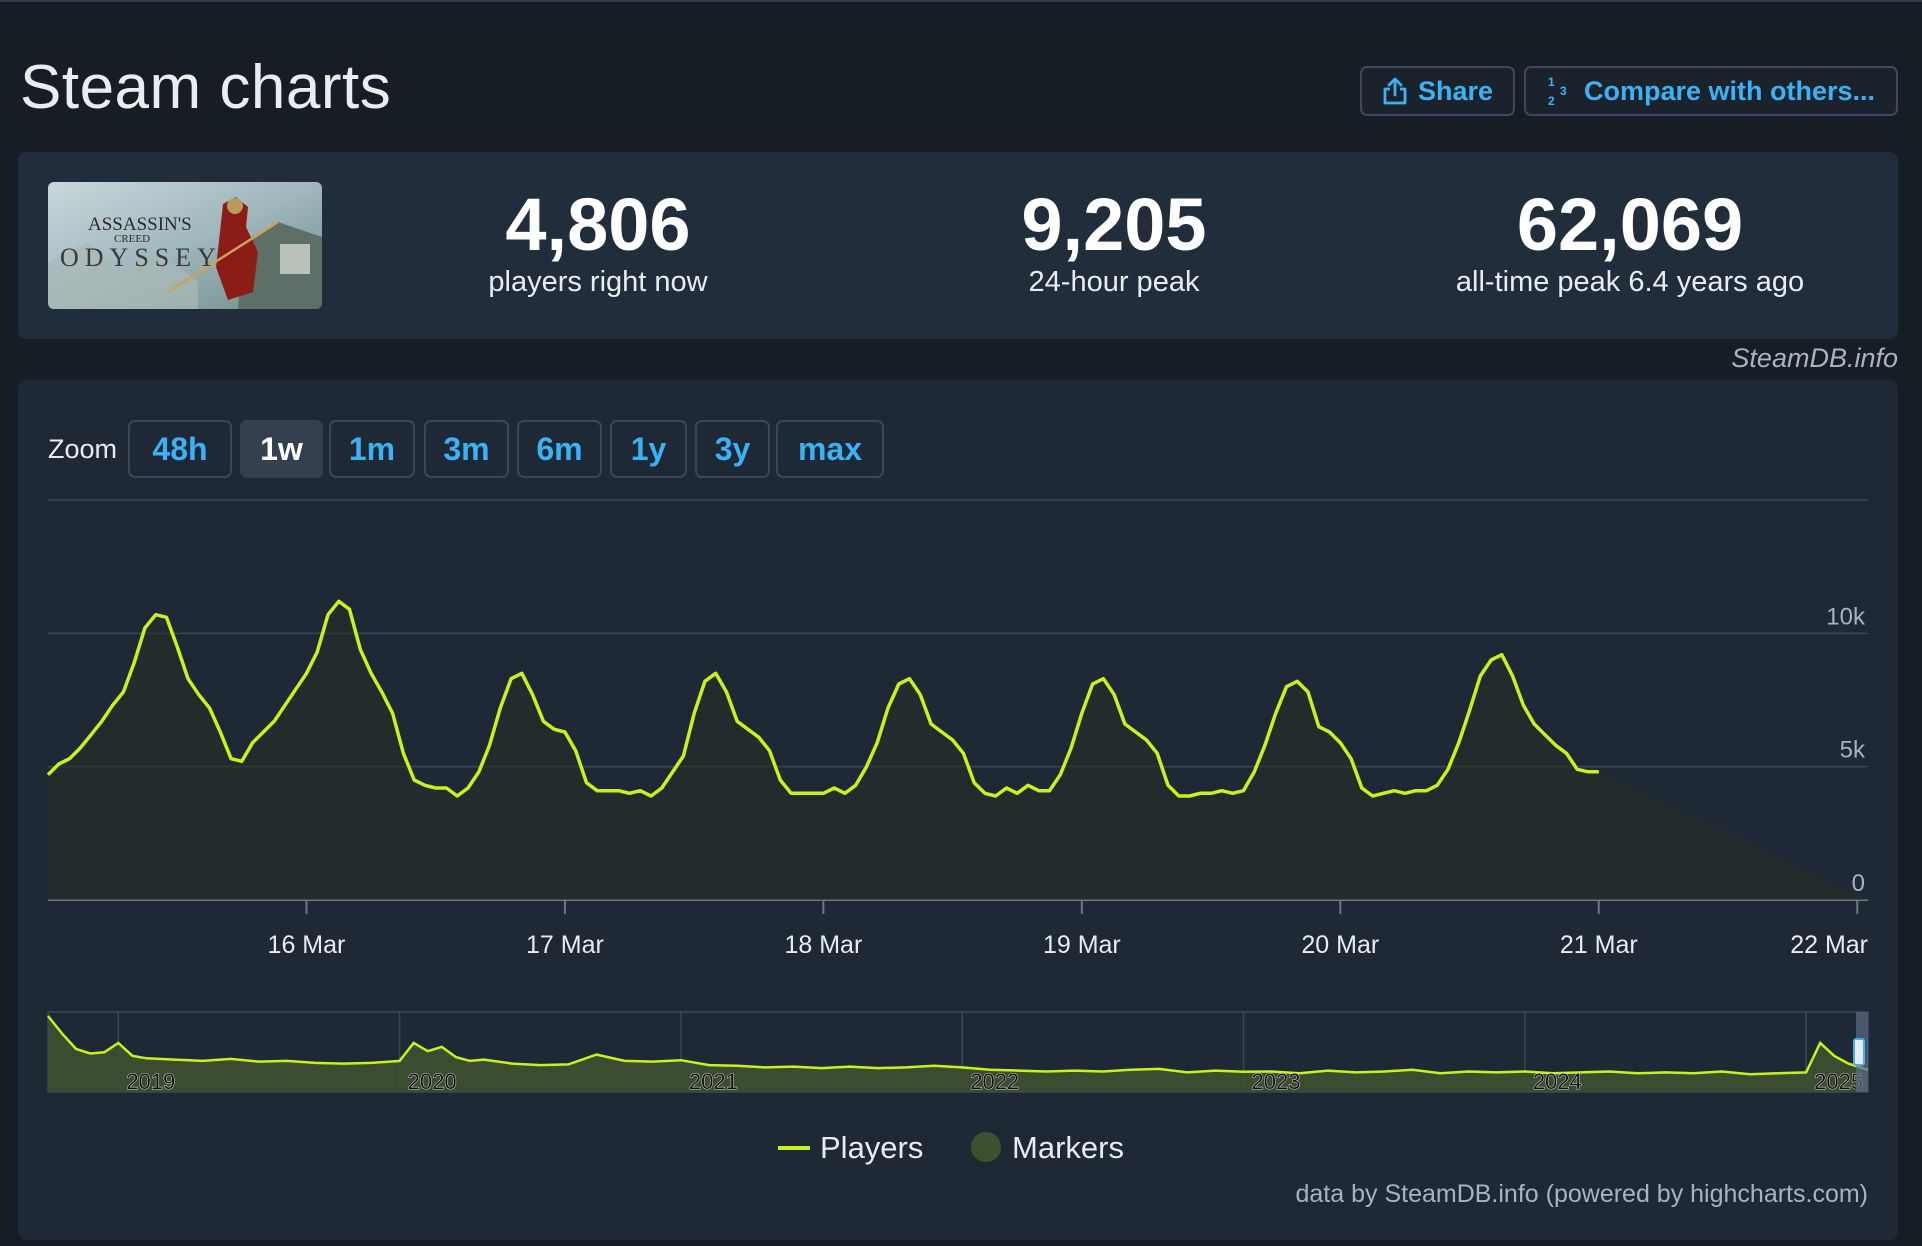  Describe the element at coordinates (565, 945) in the screenshot. I see `x-tick-label: 17 Mar` at that location.